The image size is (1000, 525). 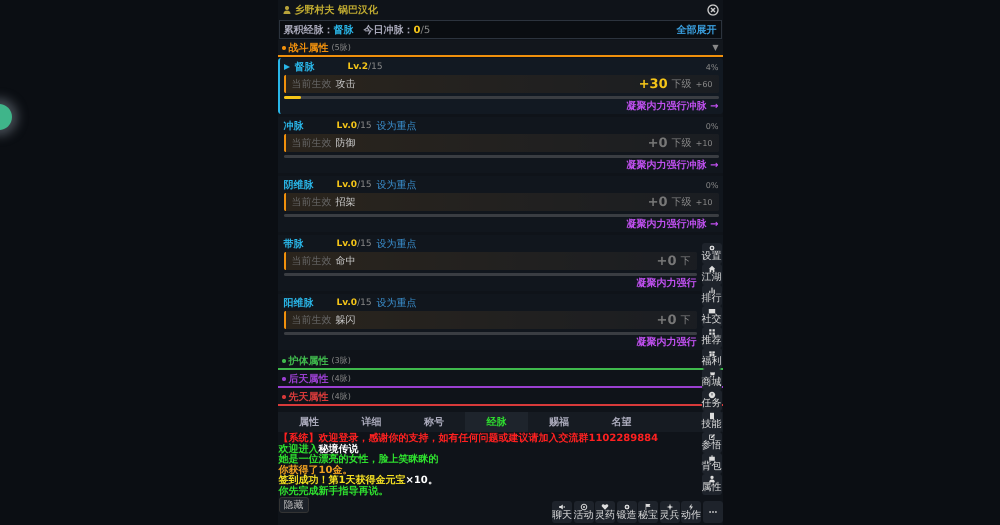 I want to click on expand-all-link: 全部展开, so click(x=696, y=29).